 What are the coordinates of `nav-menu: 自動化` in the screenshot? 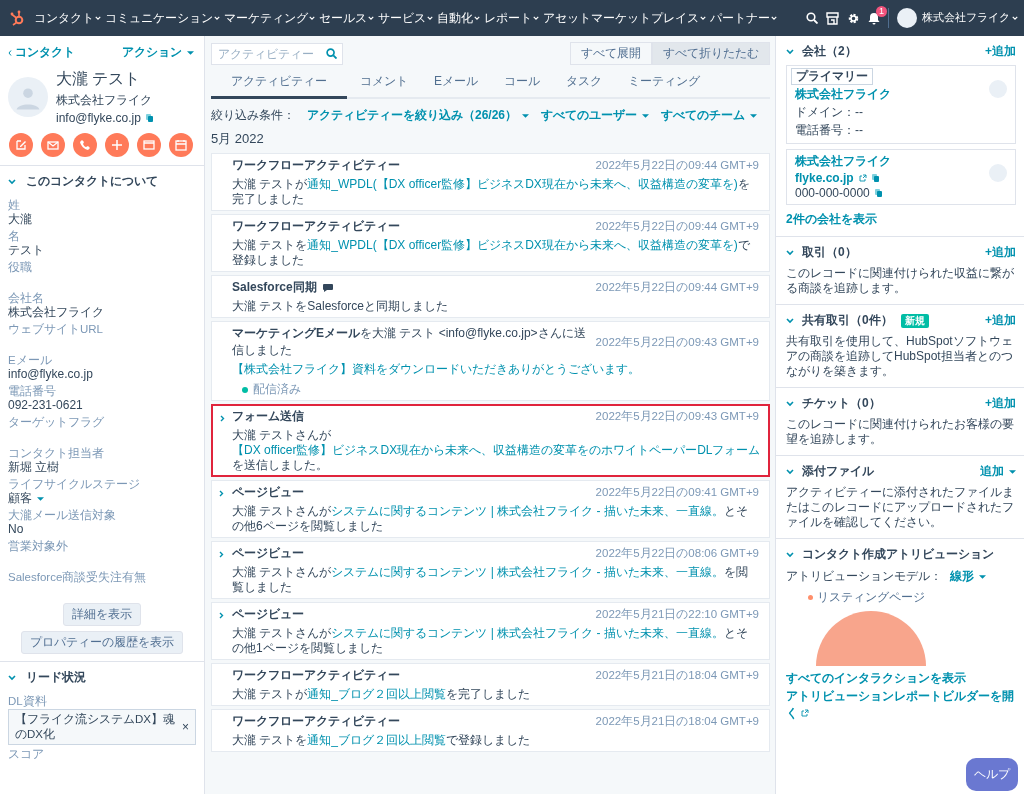 It's located at (458, 18).